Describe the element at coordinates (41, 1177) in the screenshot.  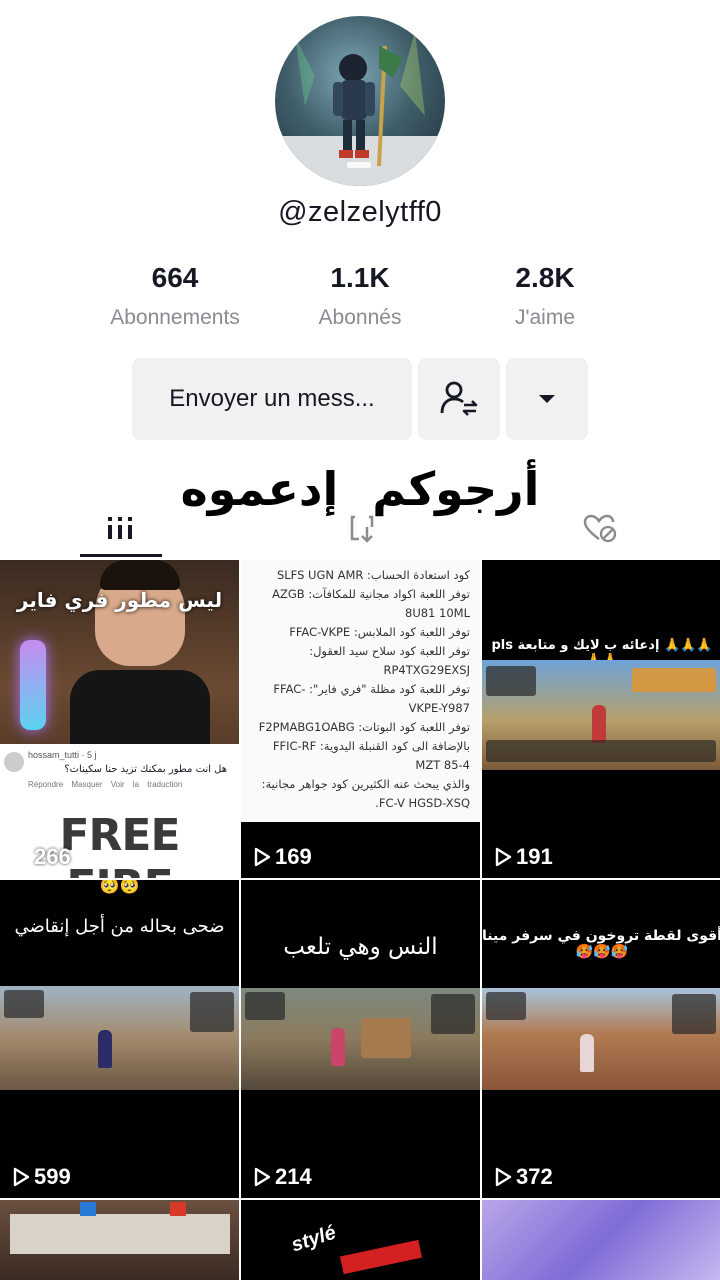
I see `view-count: 599` at that location.